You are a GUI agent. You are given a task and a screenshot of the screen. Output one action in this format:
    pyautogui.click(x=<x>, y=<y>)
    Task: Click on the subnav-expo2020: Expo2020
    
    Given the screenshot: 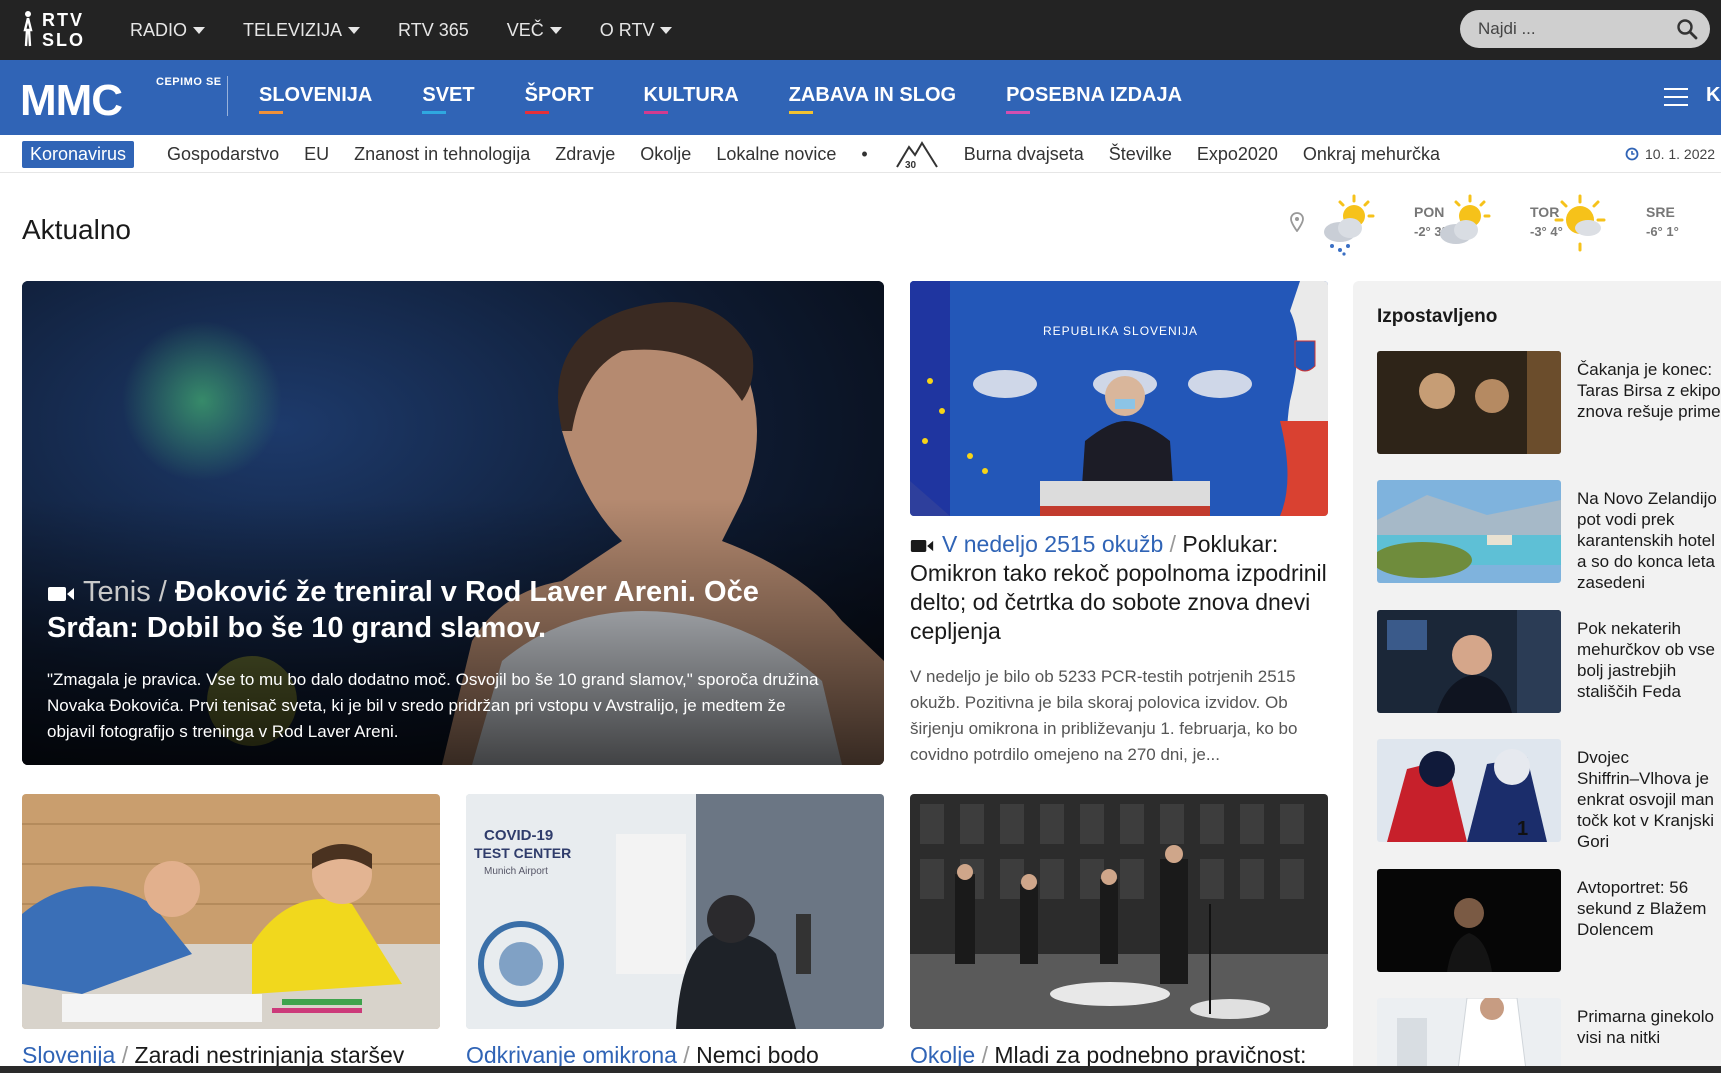 What is the action you would take?
    pyautogui.click(x=1237, y=154)
    